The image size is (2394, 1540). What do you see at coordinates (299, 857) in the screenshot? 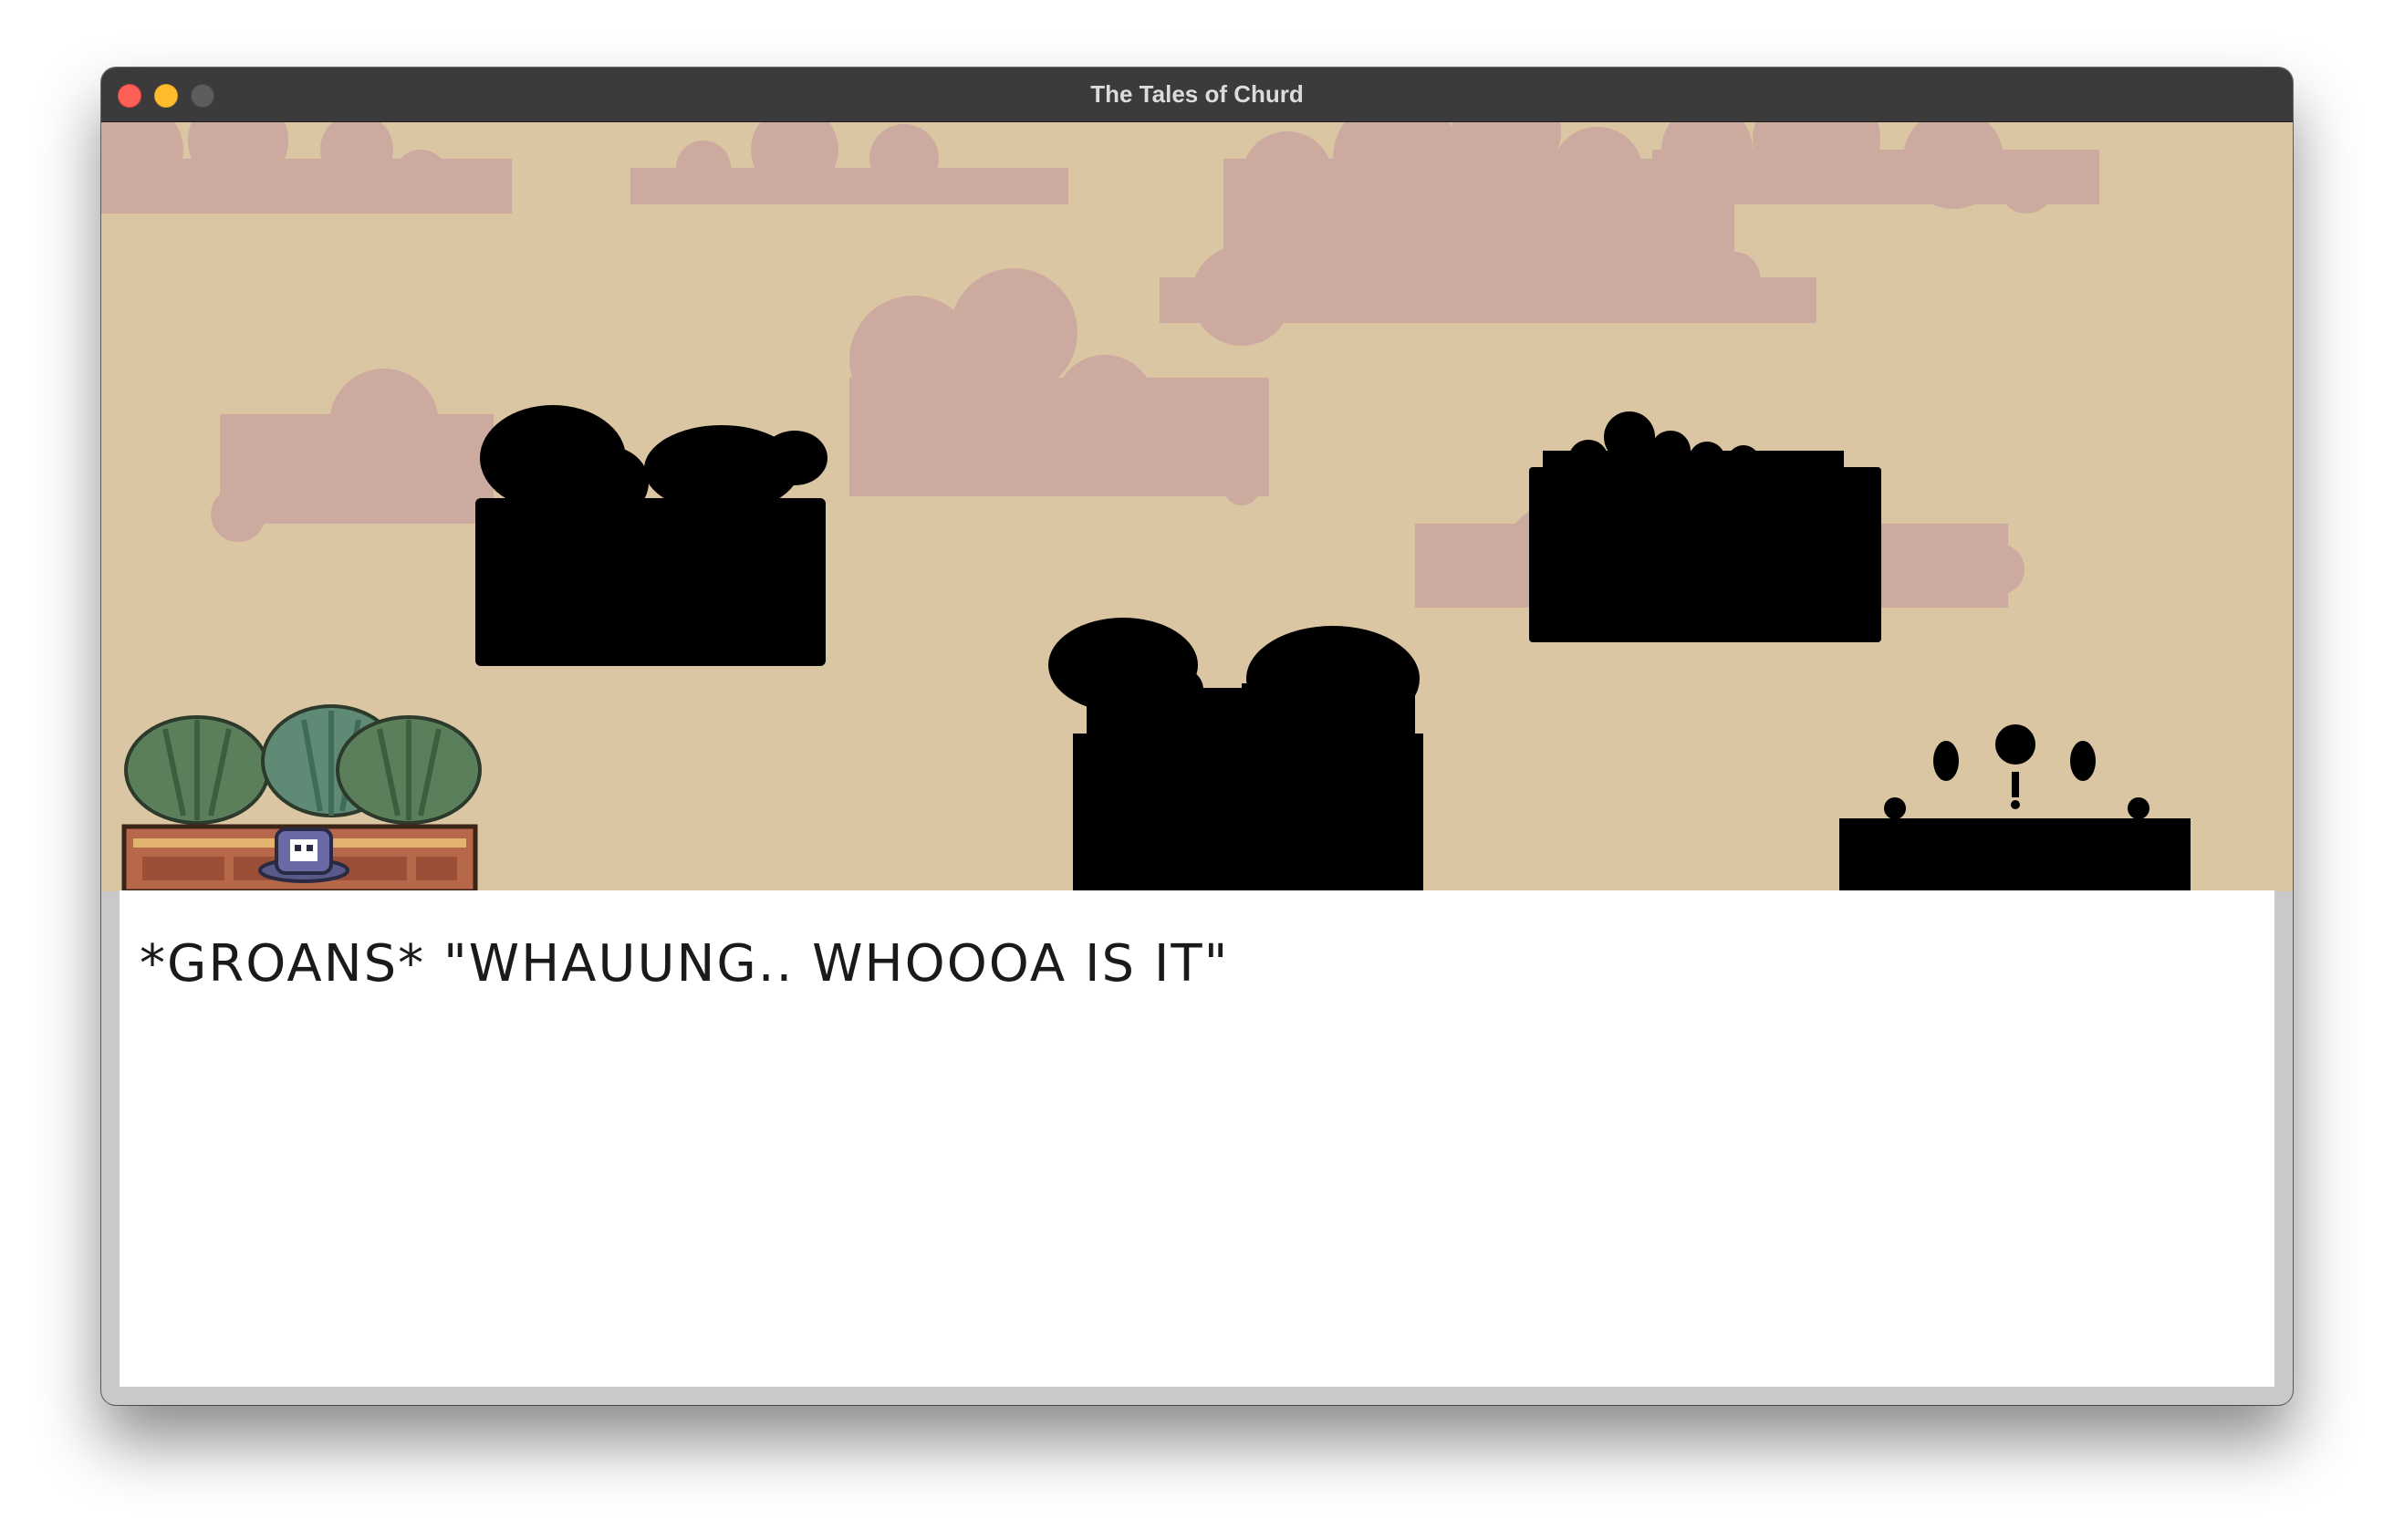
I see `crate-with-skull` at bounding box center [299, 857].